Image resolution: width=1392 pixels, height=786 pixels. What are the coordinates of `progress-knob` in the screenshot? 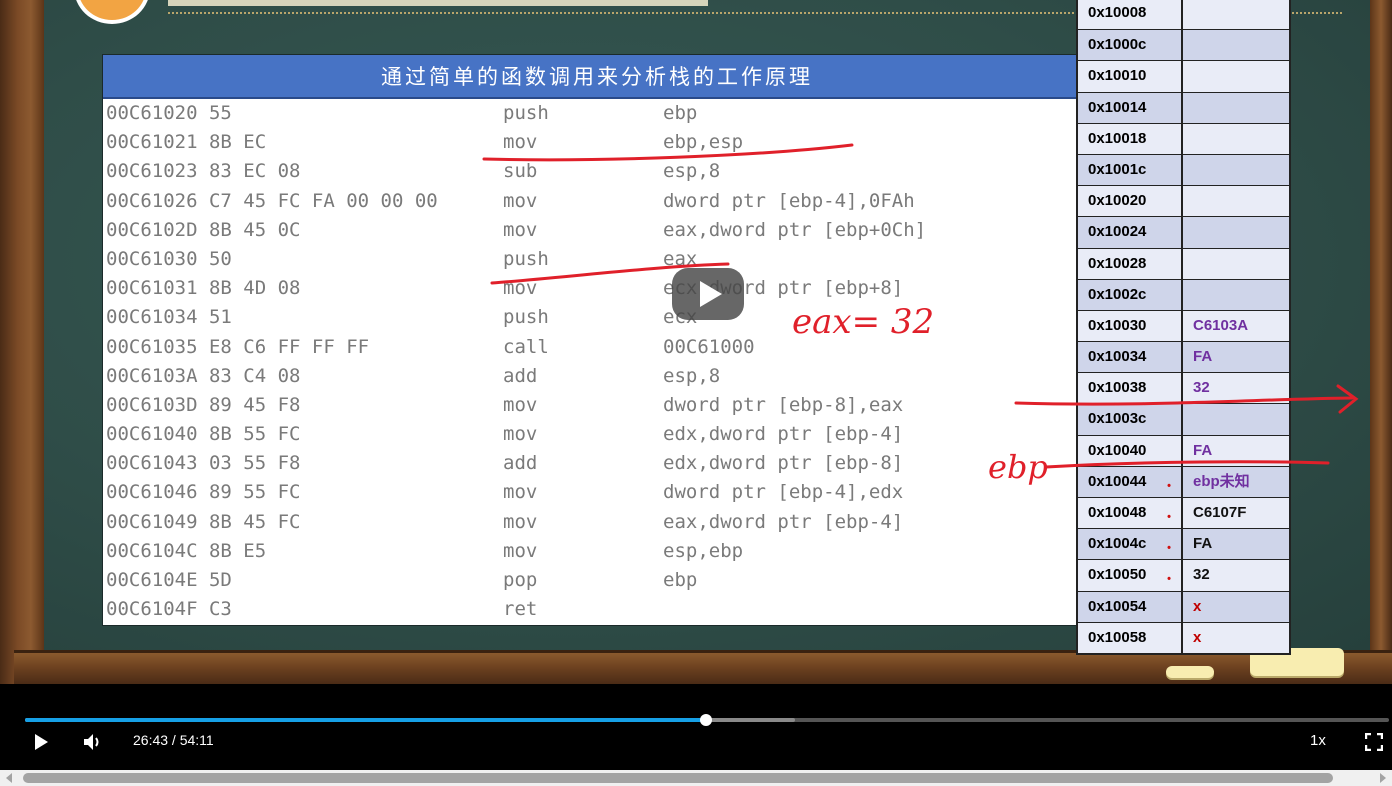 It's located at (706, 720).